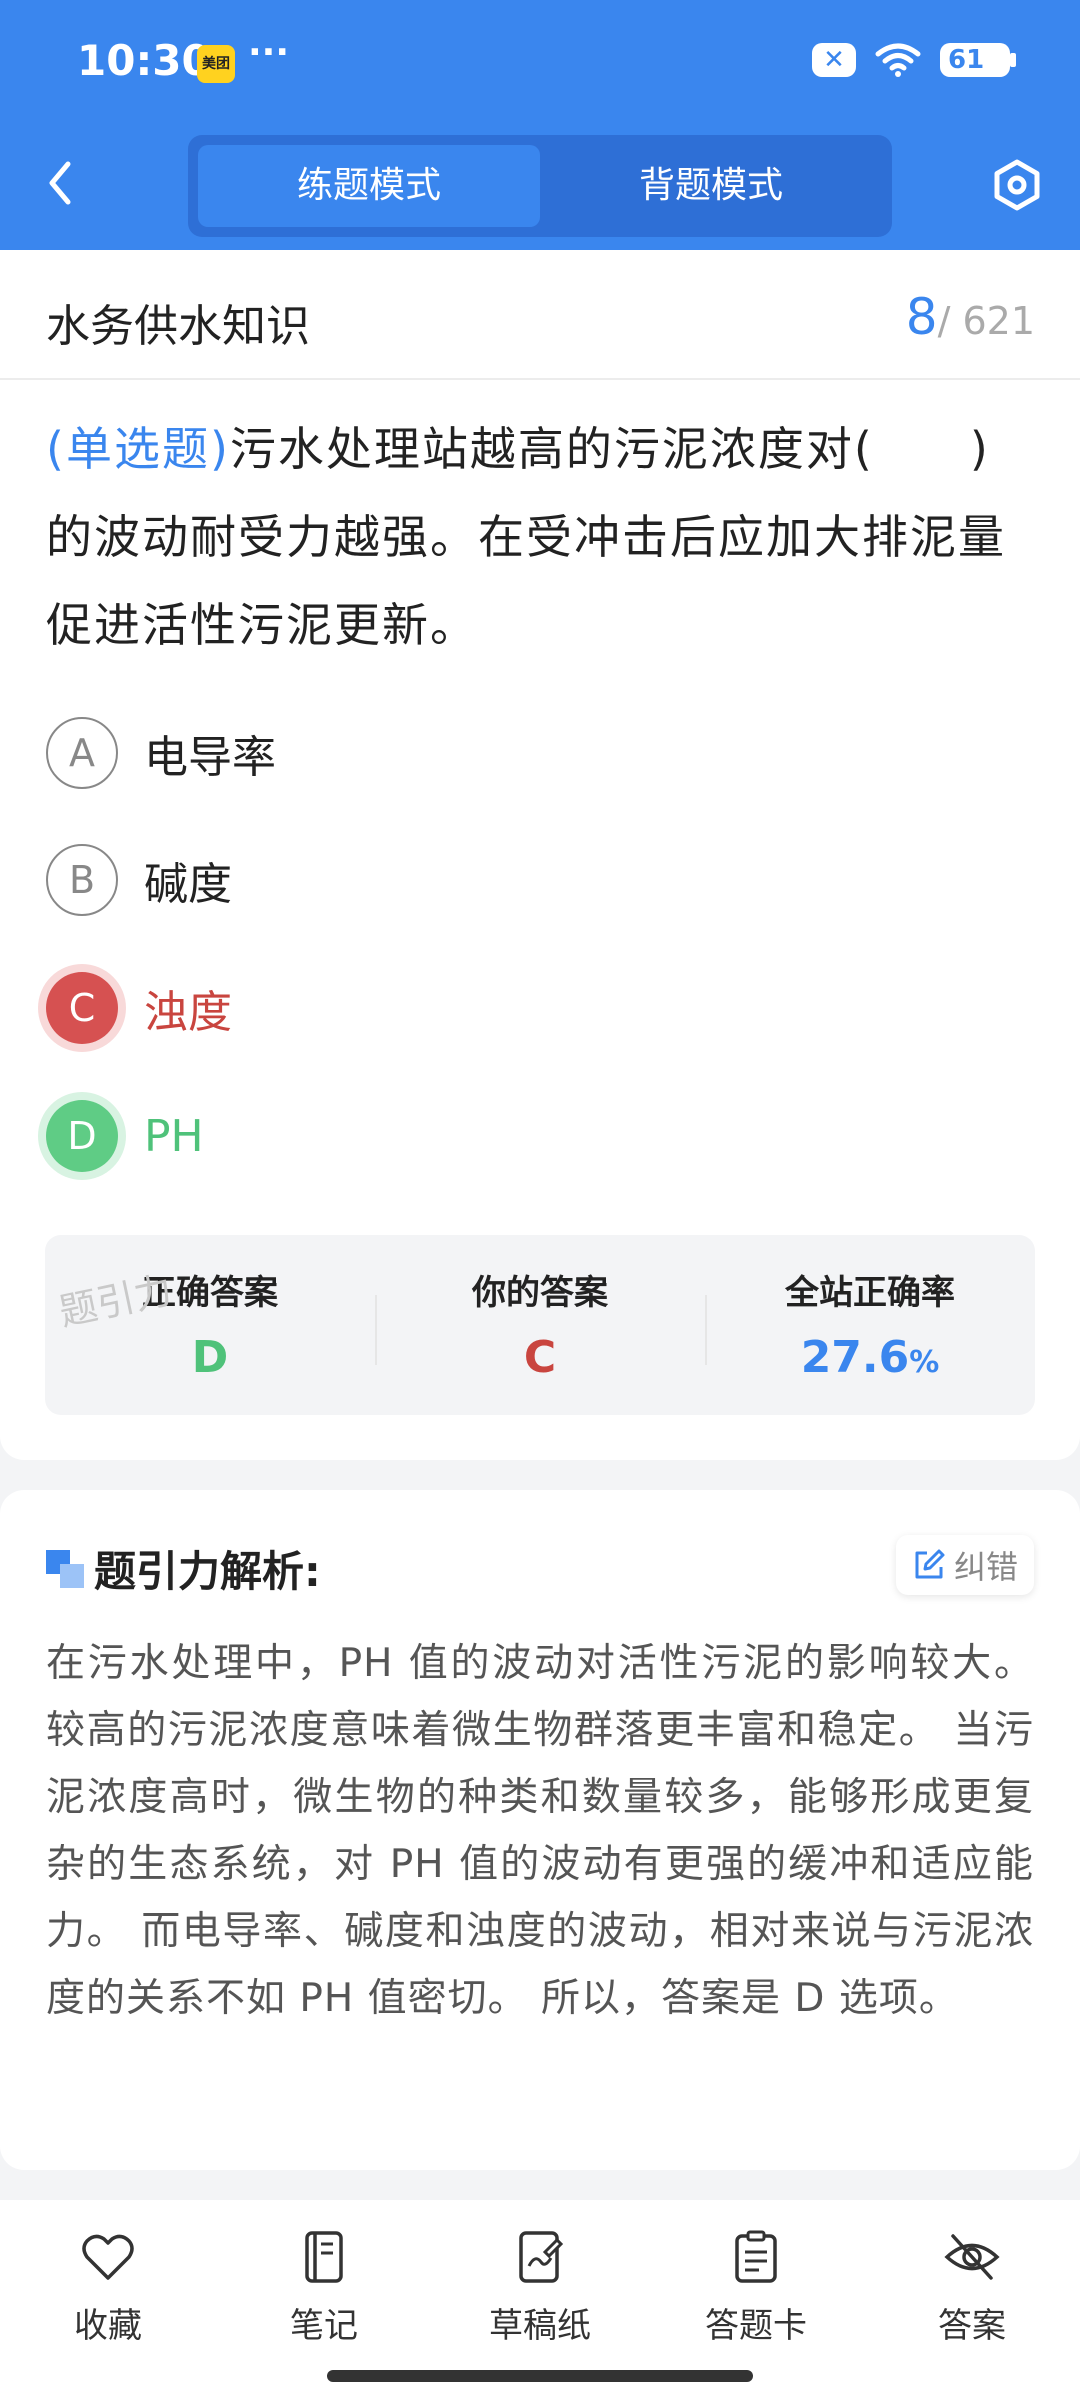 This screenshot has height=2400, width=1080. I want to click on tab-recite-mode: 背题模式, so click(711, 186).